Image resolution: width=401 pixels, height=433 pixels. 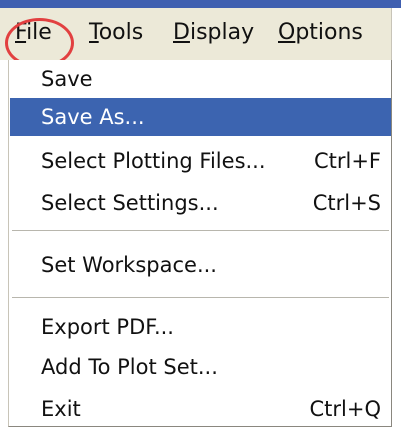 I want to click on menu-file: File, so click(x=33, y=33).